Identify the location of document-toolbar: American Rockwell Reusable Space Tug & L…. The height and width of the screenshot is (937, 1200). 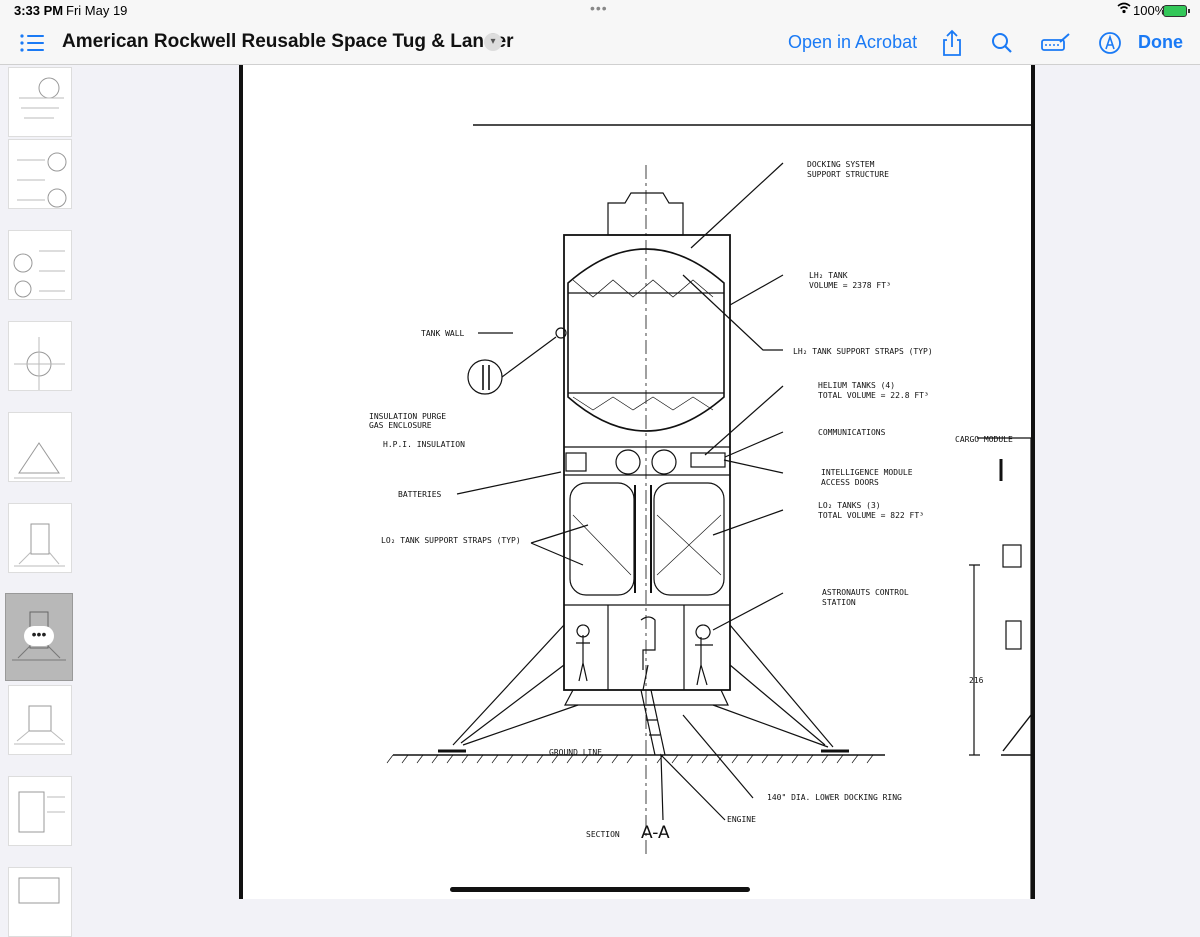
(600, 43).